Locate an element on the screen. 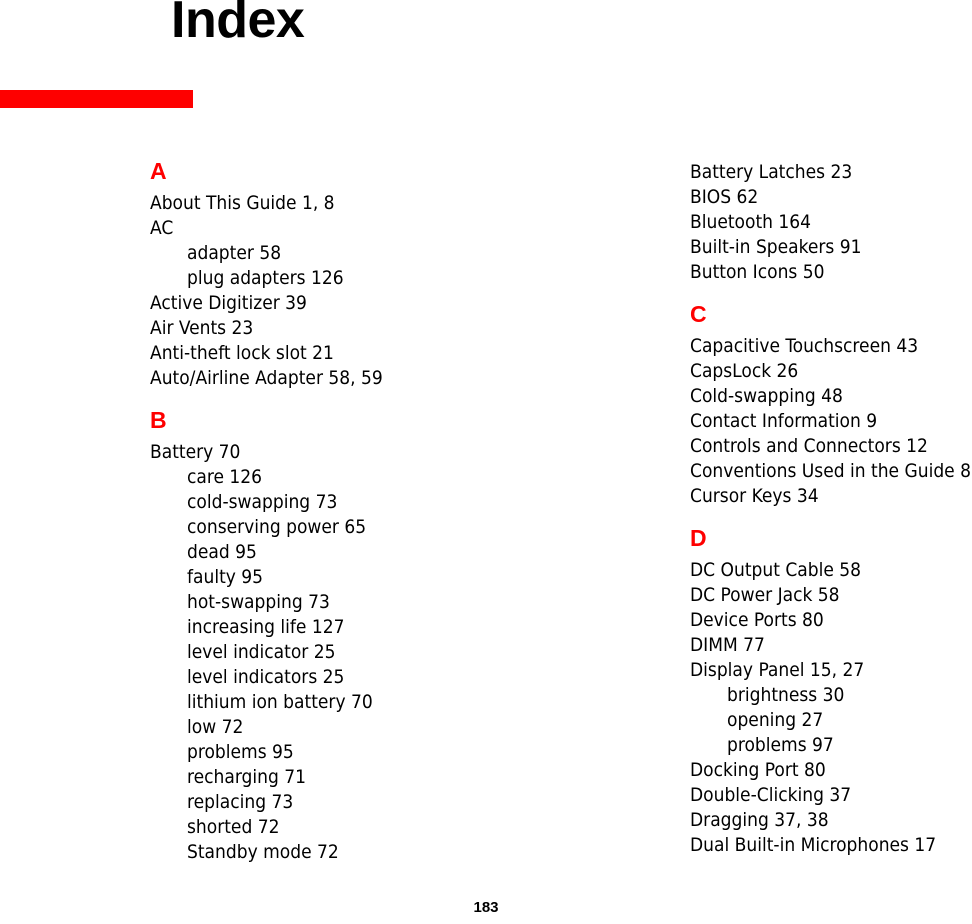 The image size is (972, 924). index-subentry: shorted 72 is located at coordinates (233, 827).